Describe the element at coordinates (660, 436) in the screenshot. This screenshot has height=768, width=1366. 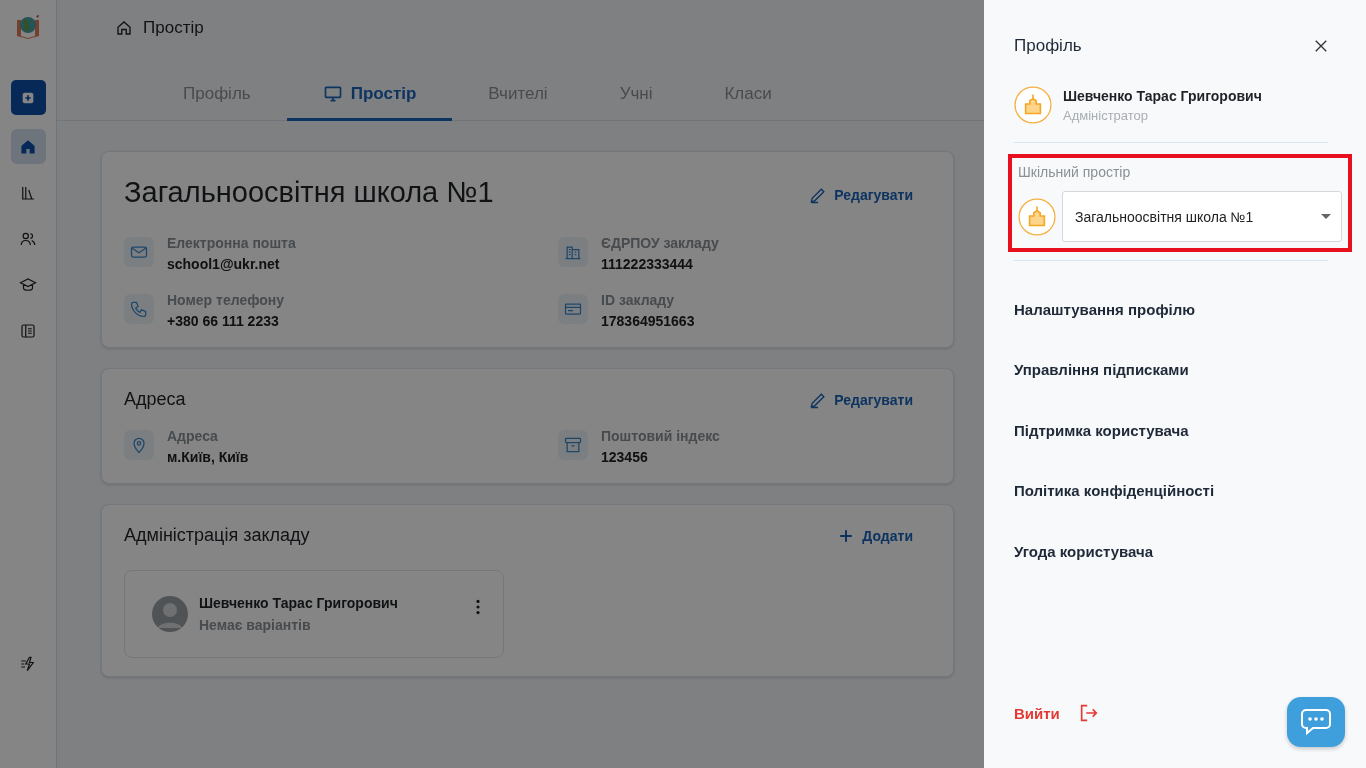
I see `field-label: Поштовий індекс` at that location.